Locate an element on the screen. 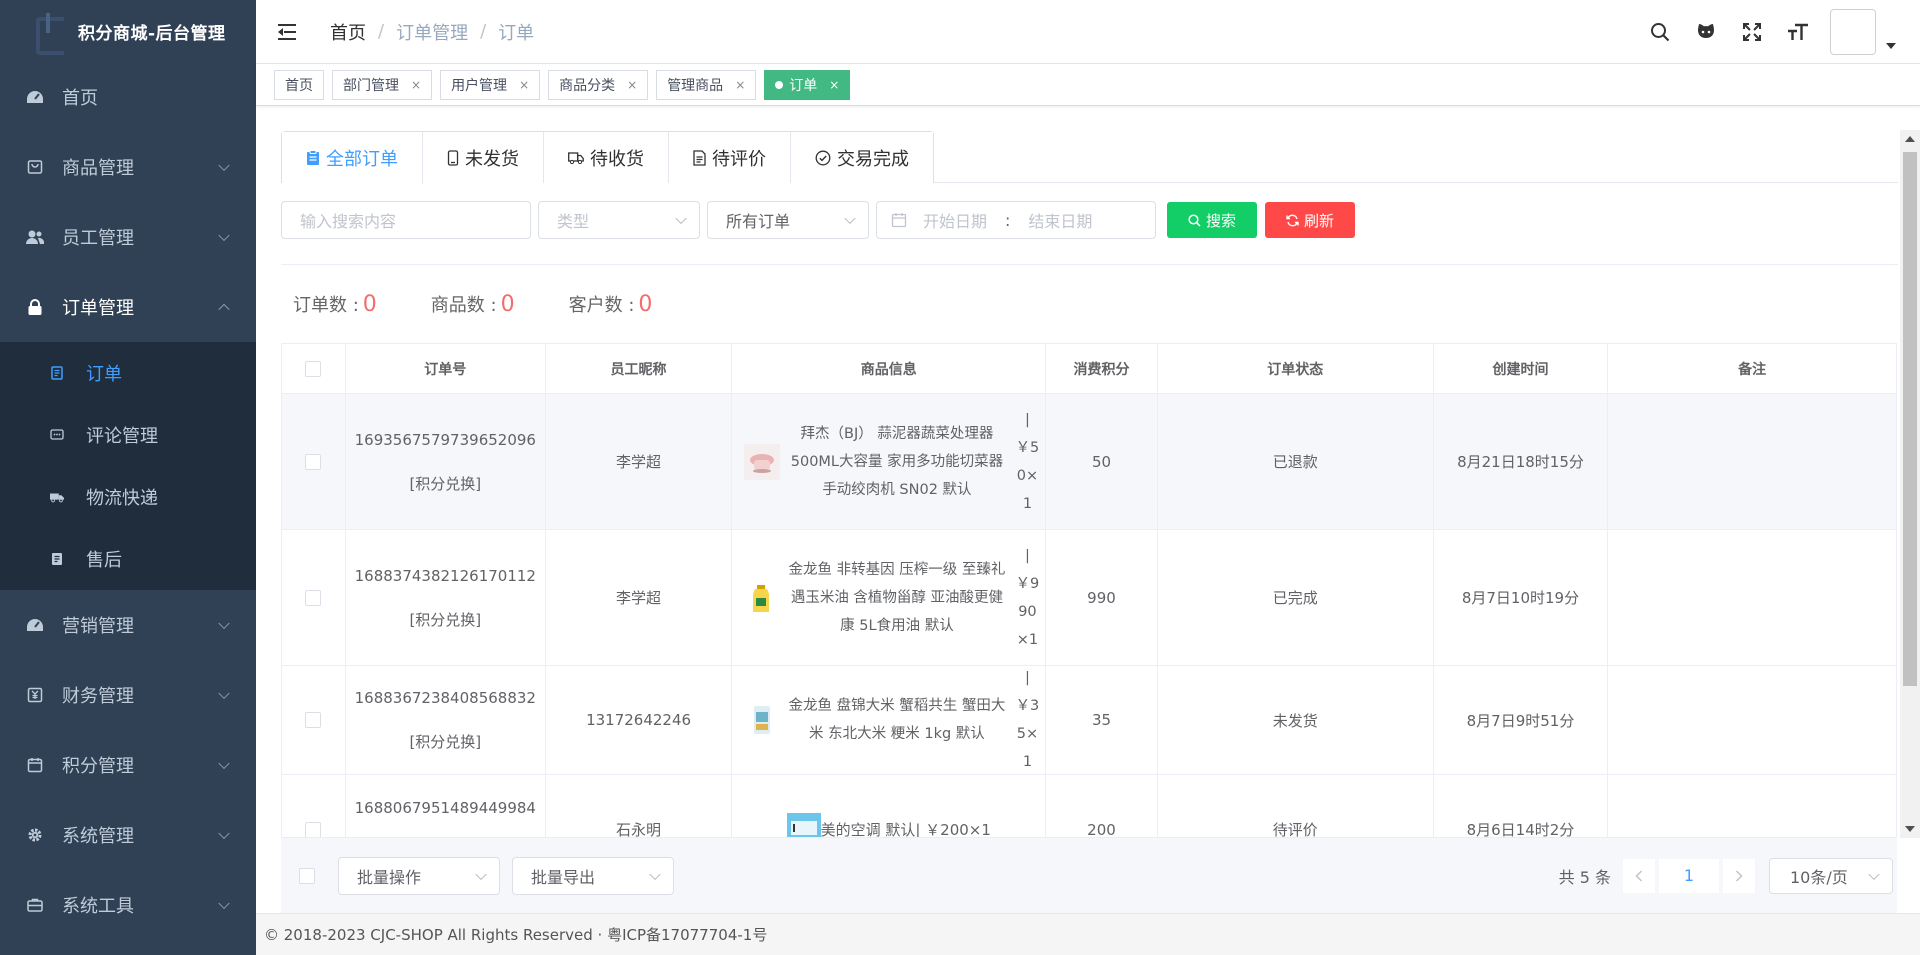 The width and height of the screenshot is (1920, 955). sidebar-item-marketing: 营销管理 is located at coordinates (128, 625).